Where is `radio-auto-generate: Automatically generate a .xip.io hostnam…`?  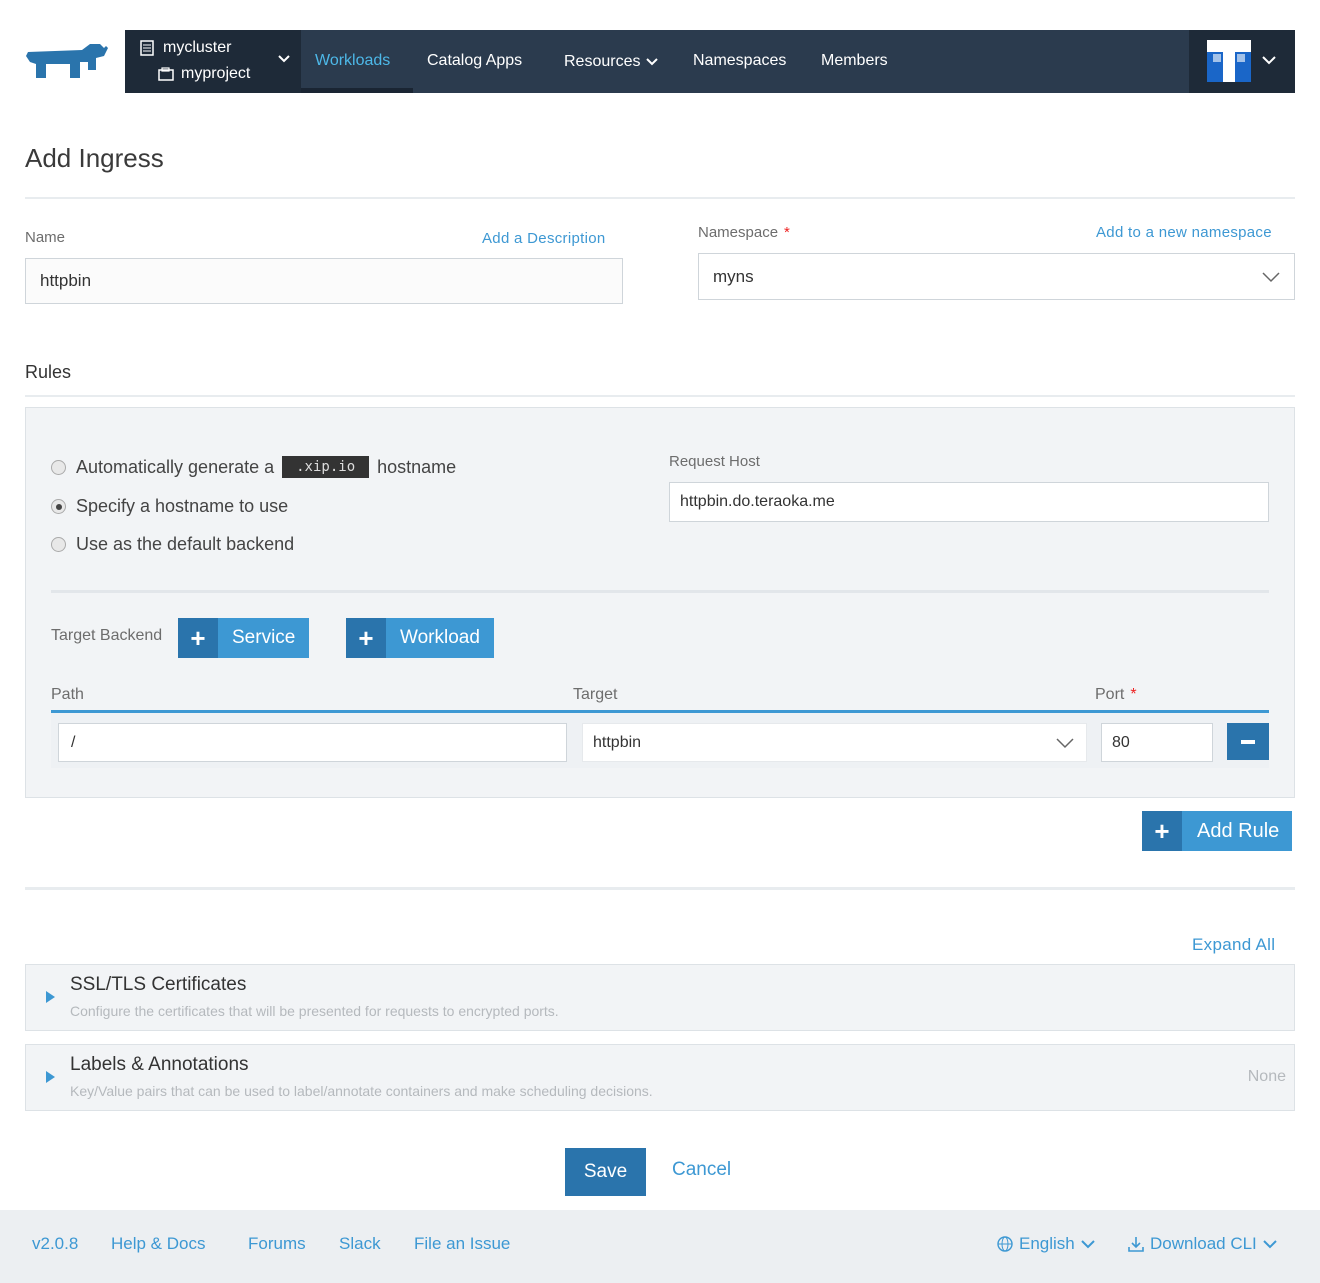
radio-auto-generate: Automatically generate a .xip.io hostnam… is located at coordinates (253, 467).